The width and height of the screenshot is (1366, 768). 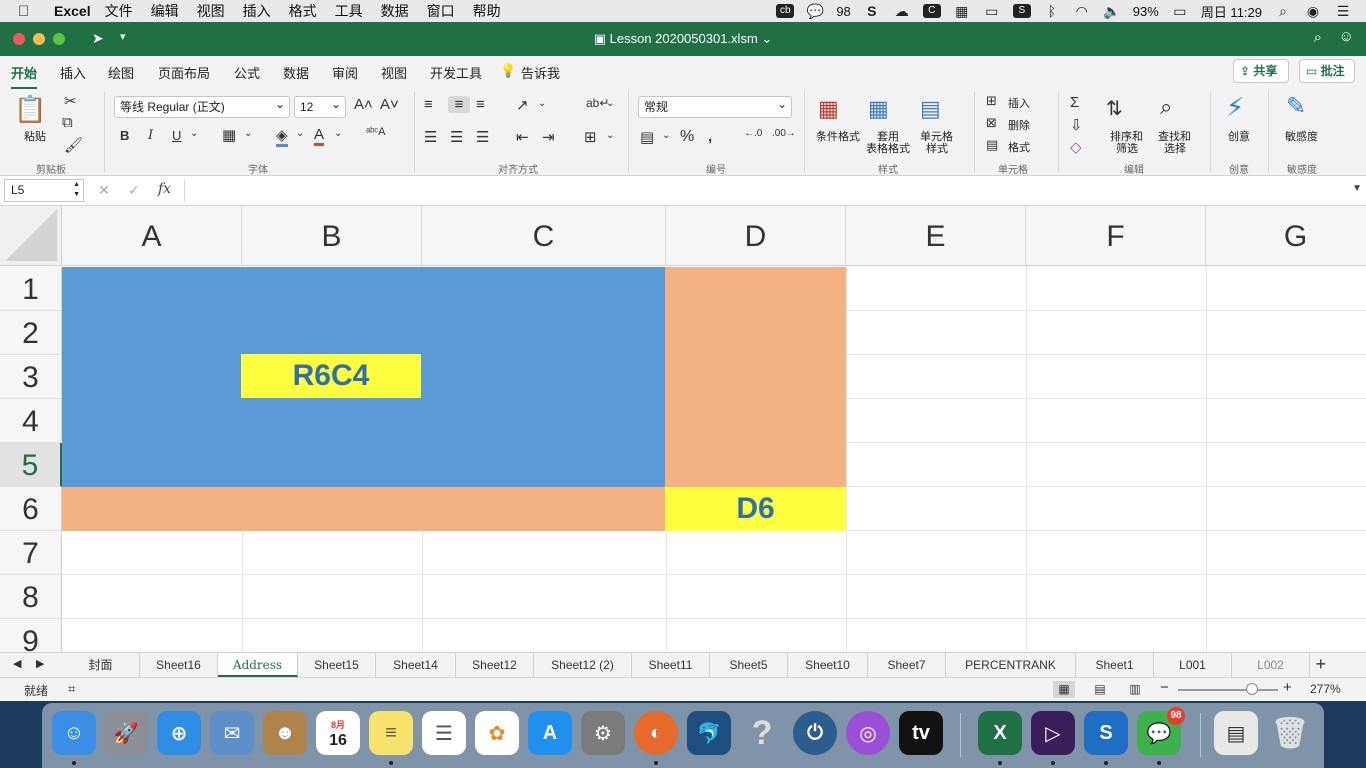 What do you see at coordinates (303, 11) in the screenshot?
I see `menu-format: 格式` at bounding box center [303, 11].